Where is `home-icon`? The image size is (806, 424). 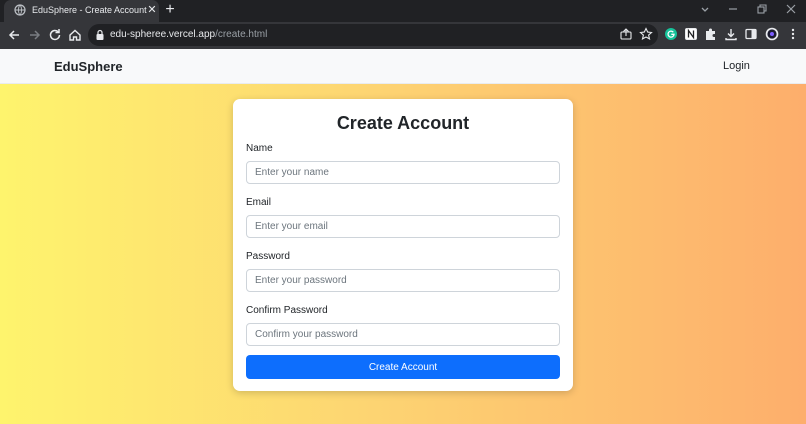
home-icon is located at coordinates (75, 35).